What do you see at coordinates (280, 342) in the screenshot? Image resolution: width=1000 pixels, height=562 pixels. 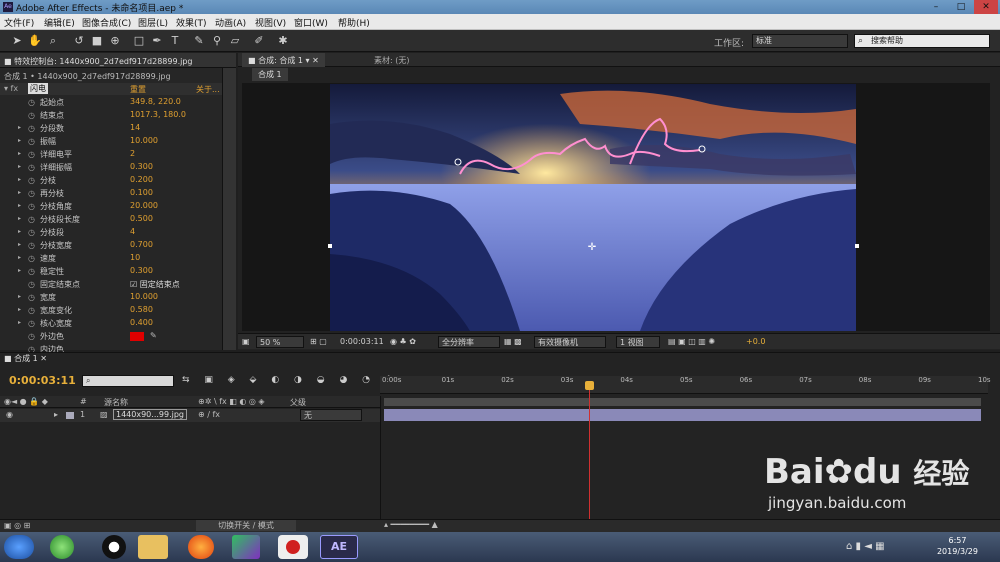 I see `zoom-select: 50 %` at bounding box center [280, 342].